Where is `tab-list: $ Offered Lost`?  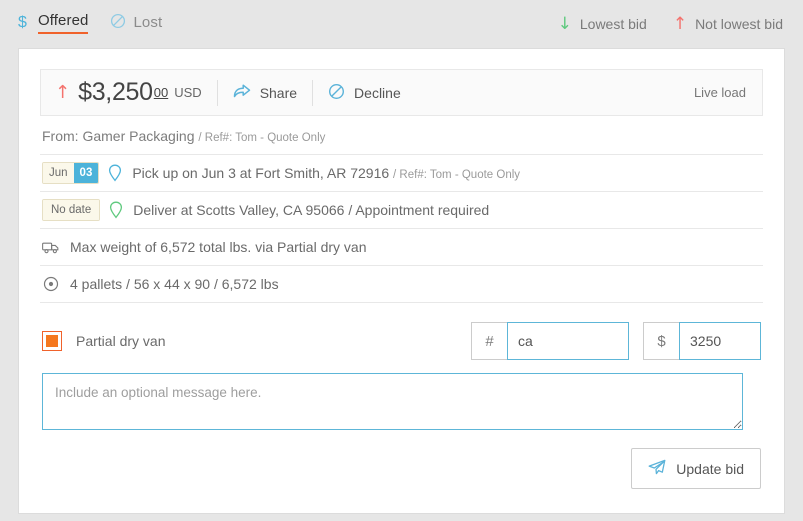
tab-list: $ Offered Lost is located at coordinates (90, 24).